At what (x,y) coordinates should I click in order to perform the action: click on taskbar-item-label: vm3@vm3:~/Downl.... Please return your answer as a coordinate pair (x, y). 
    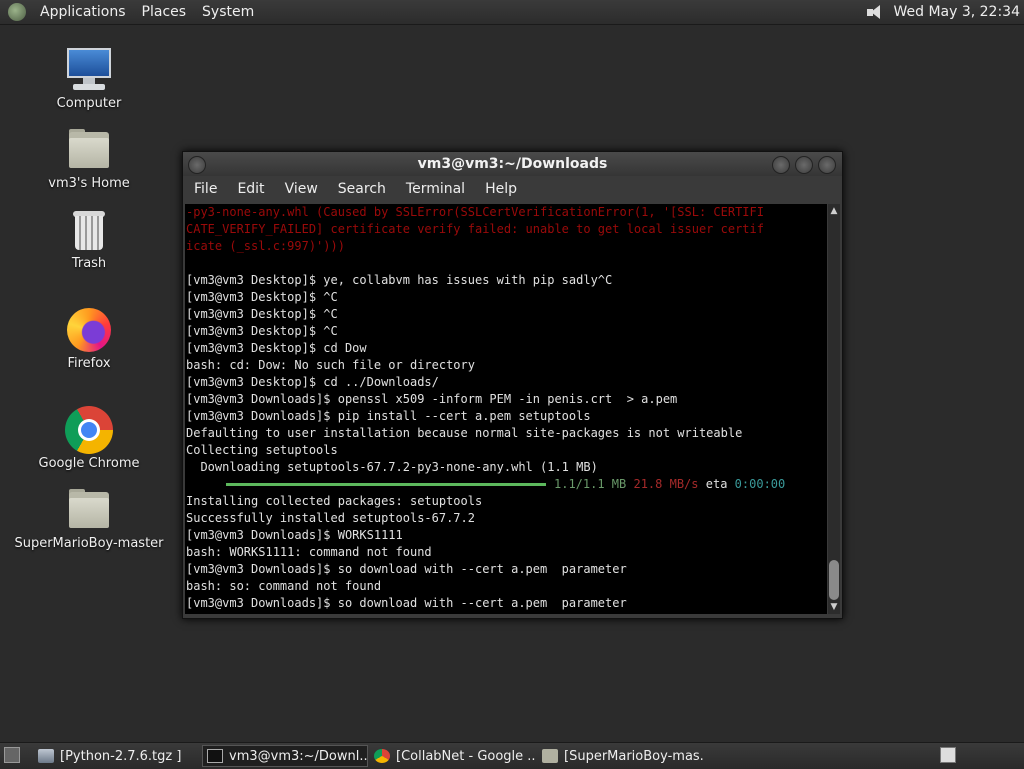
    Looking at the image, I should click on (298, 756).